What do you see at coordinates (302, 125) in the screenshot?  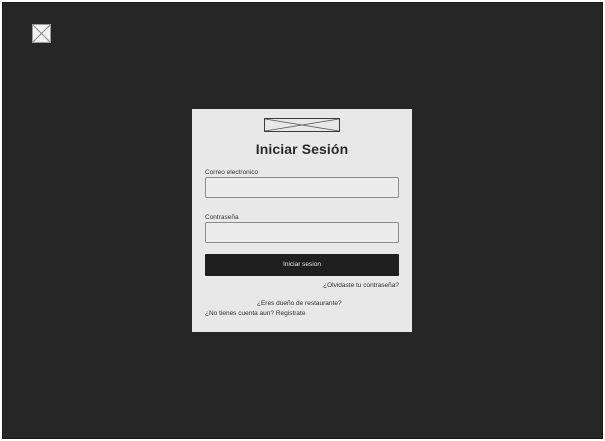 I see `logo-placeholder-icon` at bounding box center [302, 125].